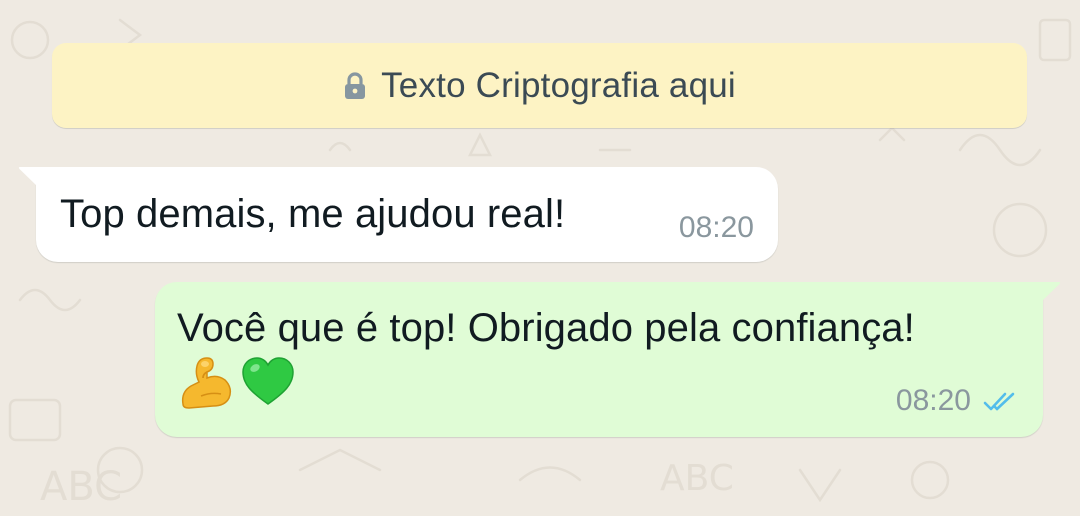 Image resolution: width=1080 pixels, height=516 pixels. What do you see at coordinates (237, 381) in the screenshot?
I see `emoji-row` at bounding box center [237, 381].